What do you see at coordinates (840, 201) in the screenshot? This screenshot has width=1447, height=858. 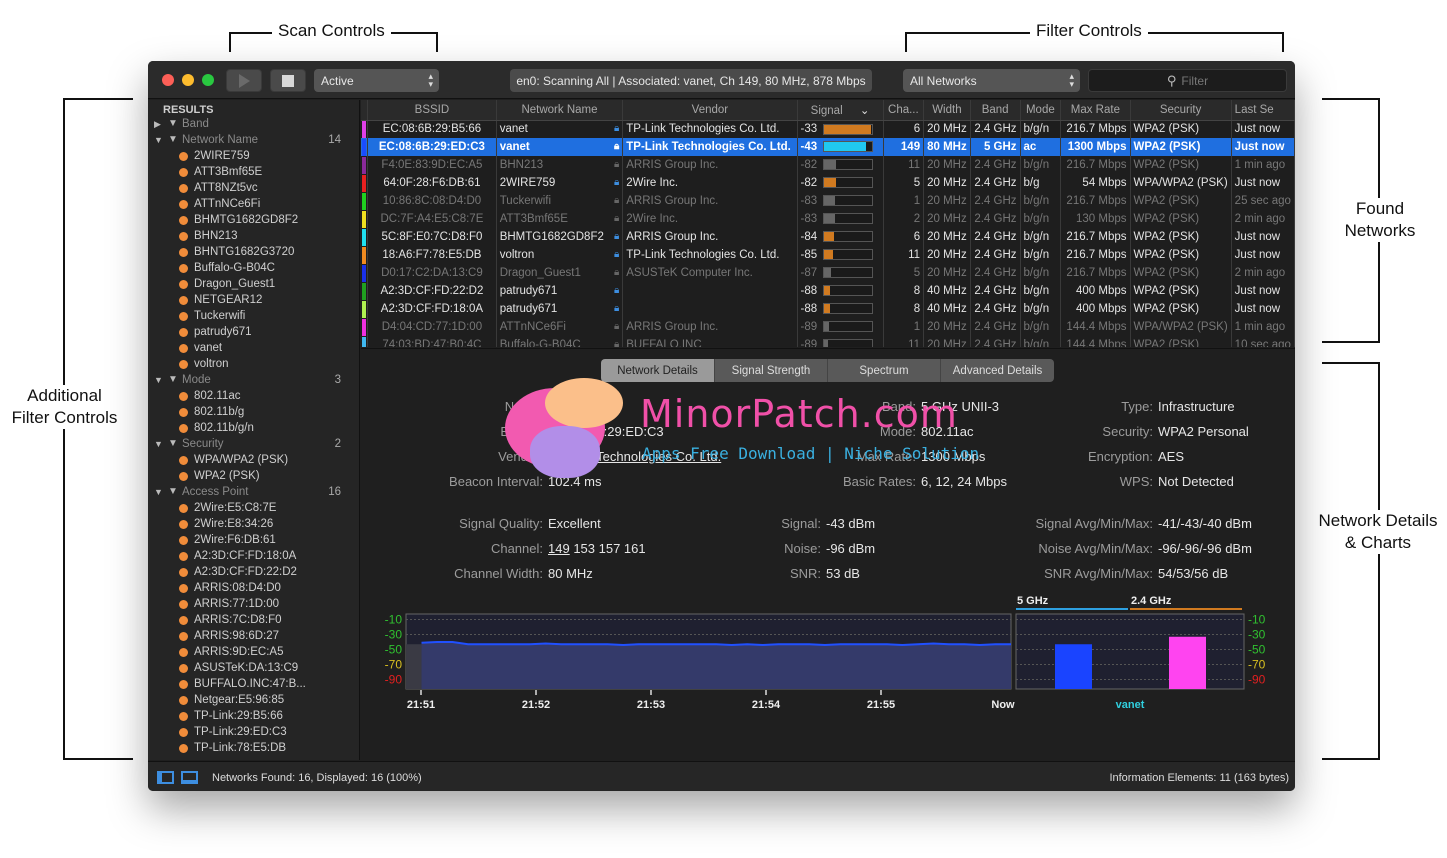 I see `cell-signal: -83` at bounding box center [840, 201].